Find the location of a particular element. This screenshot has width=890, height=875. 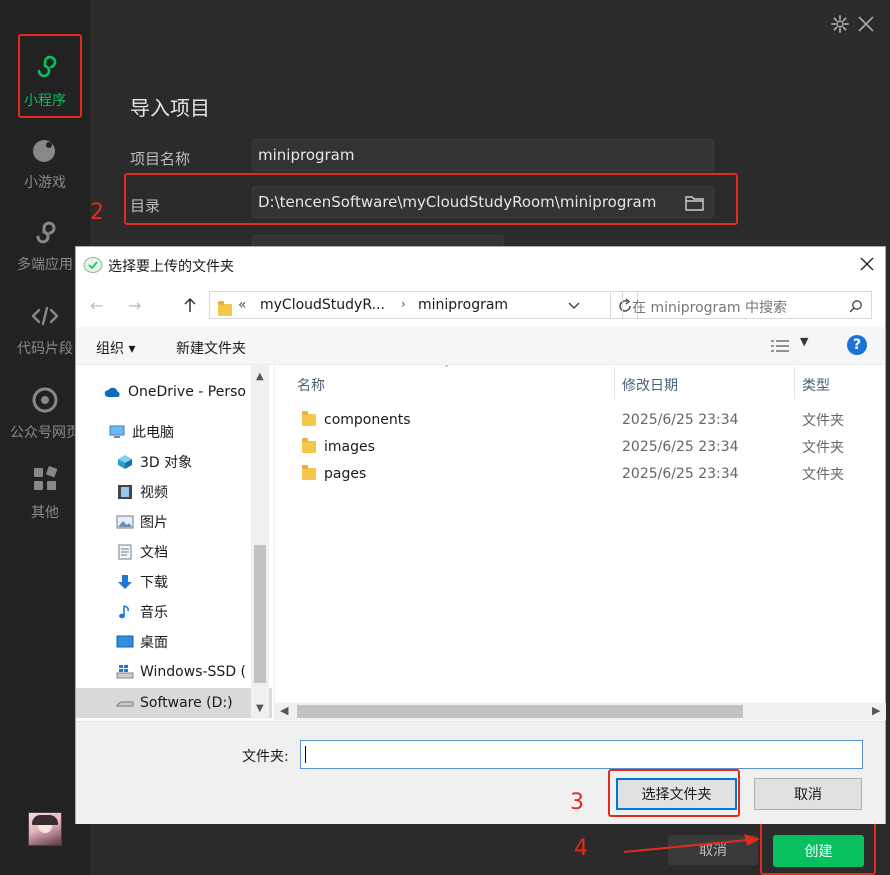

scroll-left-icon: ◀ is located at coordinates (284, 710).